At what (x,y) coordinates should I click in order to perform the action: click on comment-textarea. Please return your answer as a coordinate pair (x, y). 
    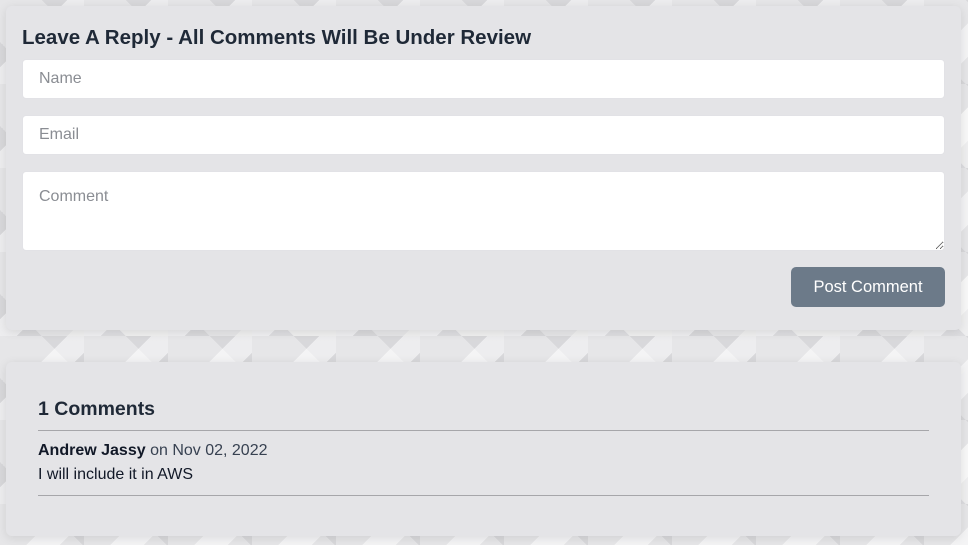
    Looking at the image, I should click on (483, 211).